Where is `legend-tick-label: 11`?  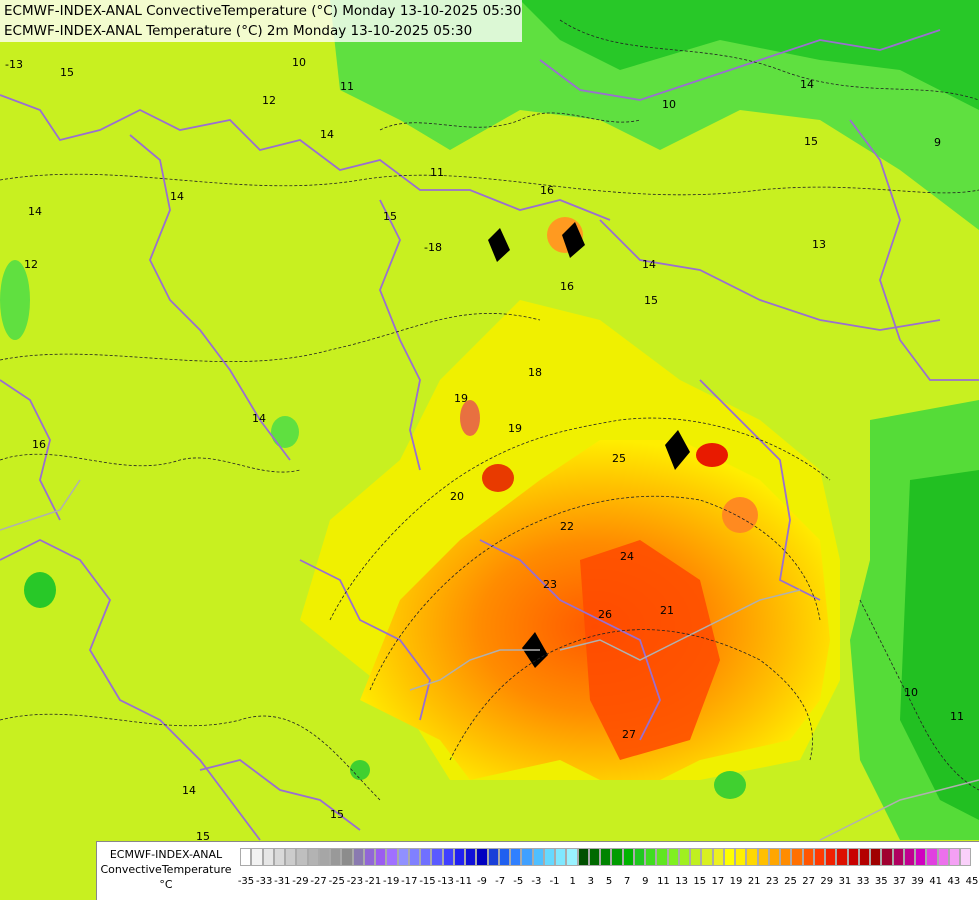 legend-tick-label: 11 is located at coordinates (663, 881).